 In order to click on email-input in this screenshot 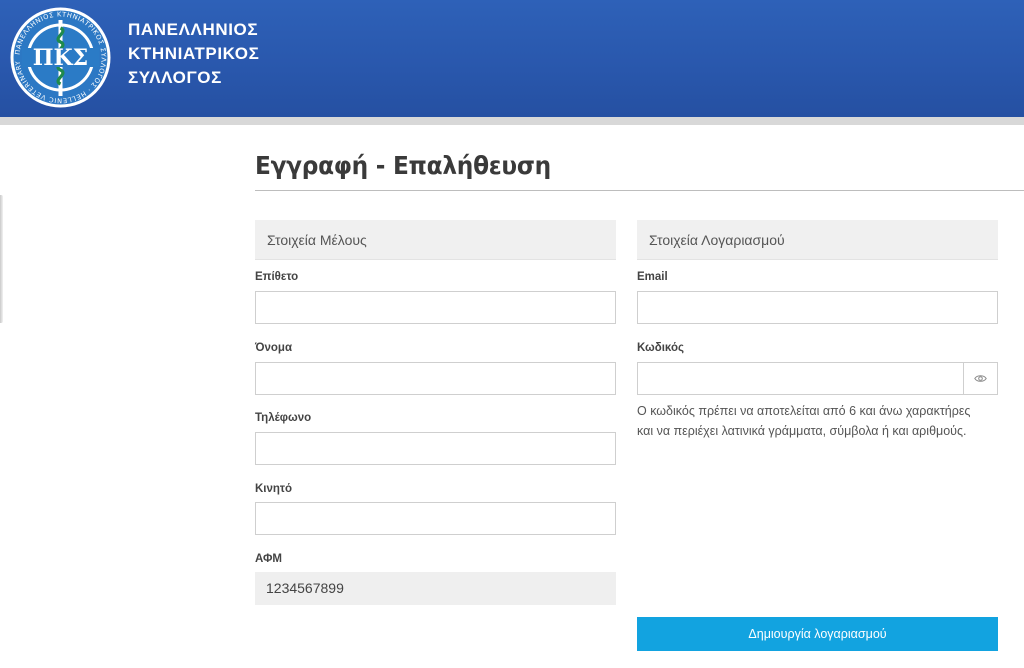, I will do `click(817, 307)`.